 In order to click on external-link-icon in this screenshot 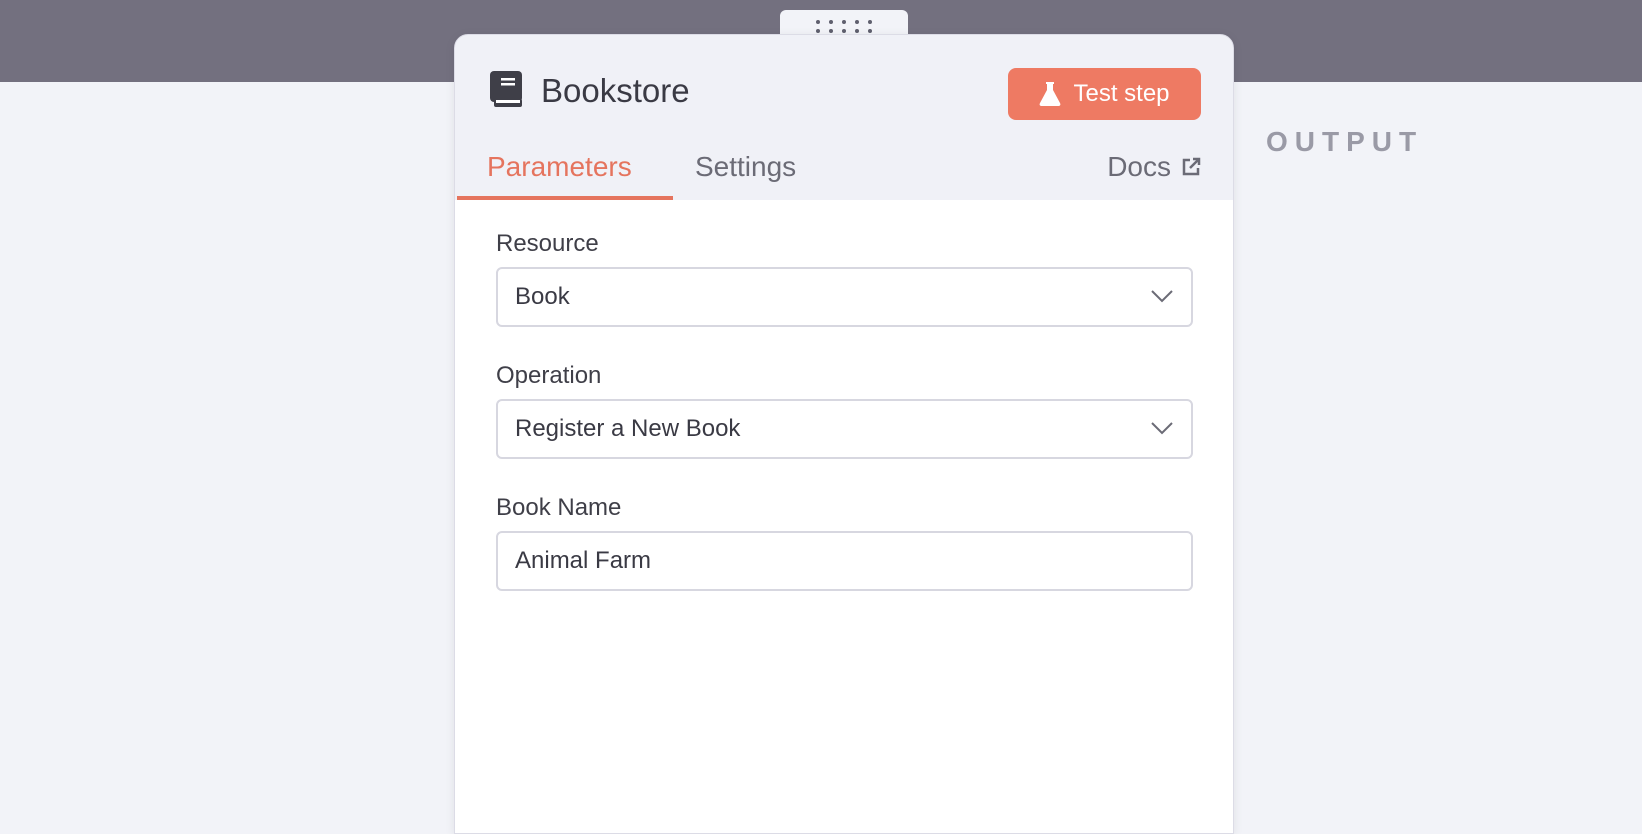, I will do `click(1191, 166)`.